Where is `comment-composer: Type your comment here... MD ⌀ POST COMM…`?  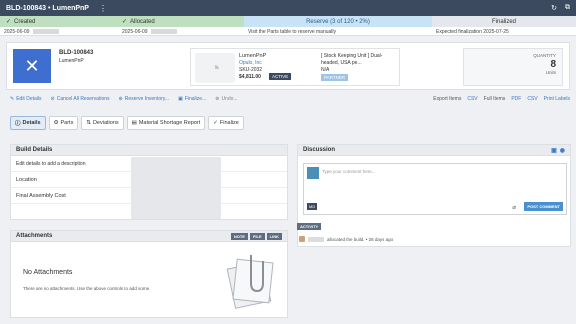 comment-composer: Type your comment here... MD ⌀ POST COMM… is located at coordinates (435, 189).